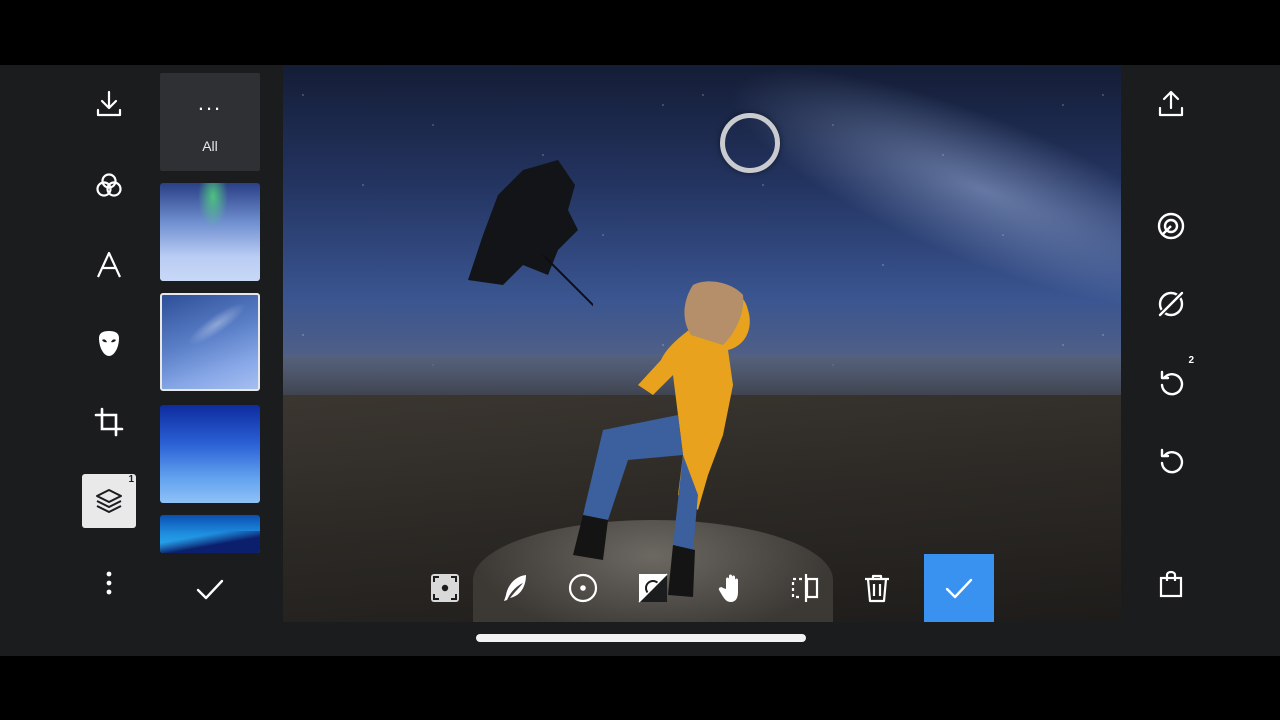 This screenshot has height=720, width=1280. What do you see at coordinates (210, 342) in the screenshot?
I see `thumbnail-milky-way-sky` at bounding box center [210, 342].